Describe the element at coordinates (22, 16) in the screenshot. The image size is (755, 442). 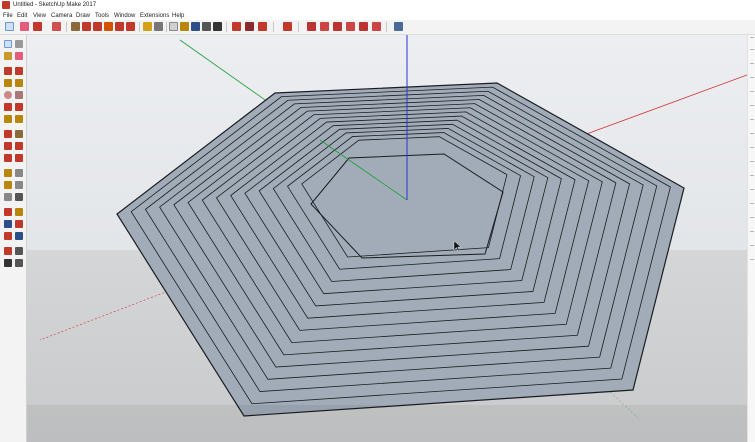
I see `menu-edit: Edit` at that location.